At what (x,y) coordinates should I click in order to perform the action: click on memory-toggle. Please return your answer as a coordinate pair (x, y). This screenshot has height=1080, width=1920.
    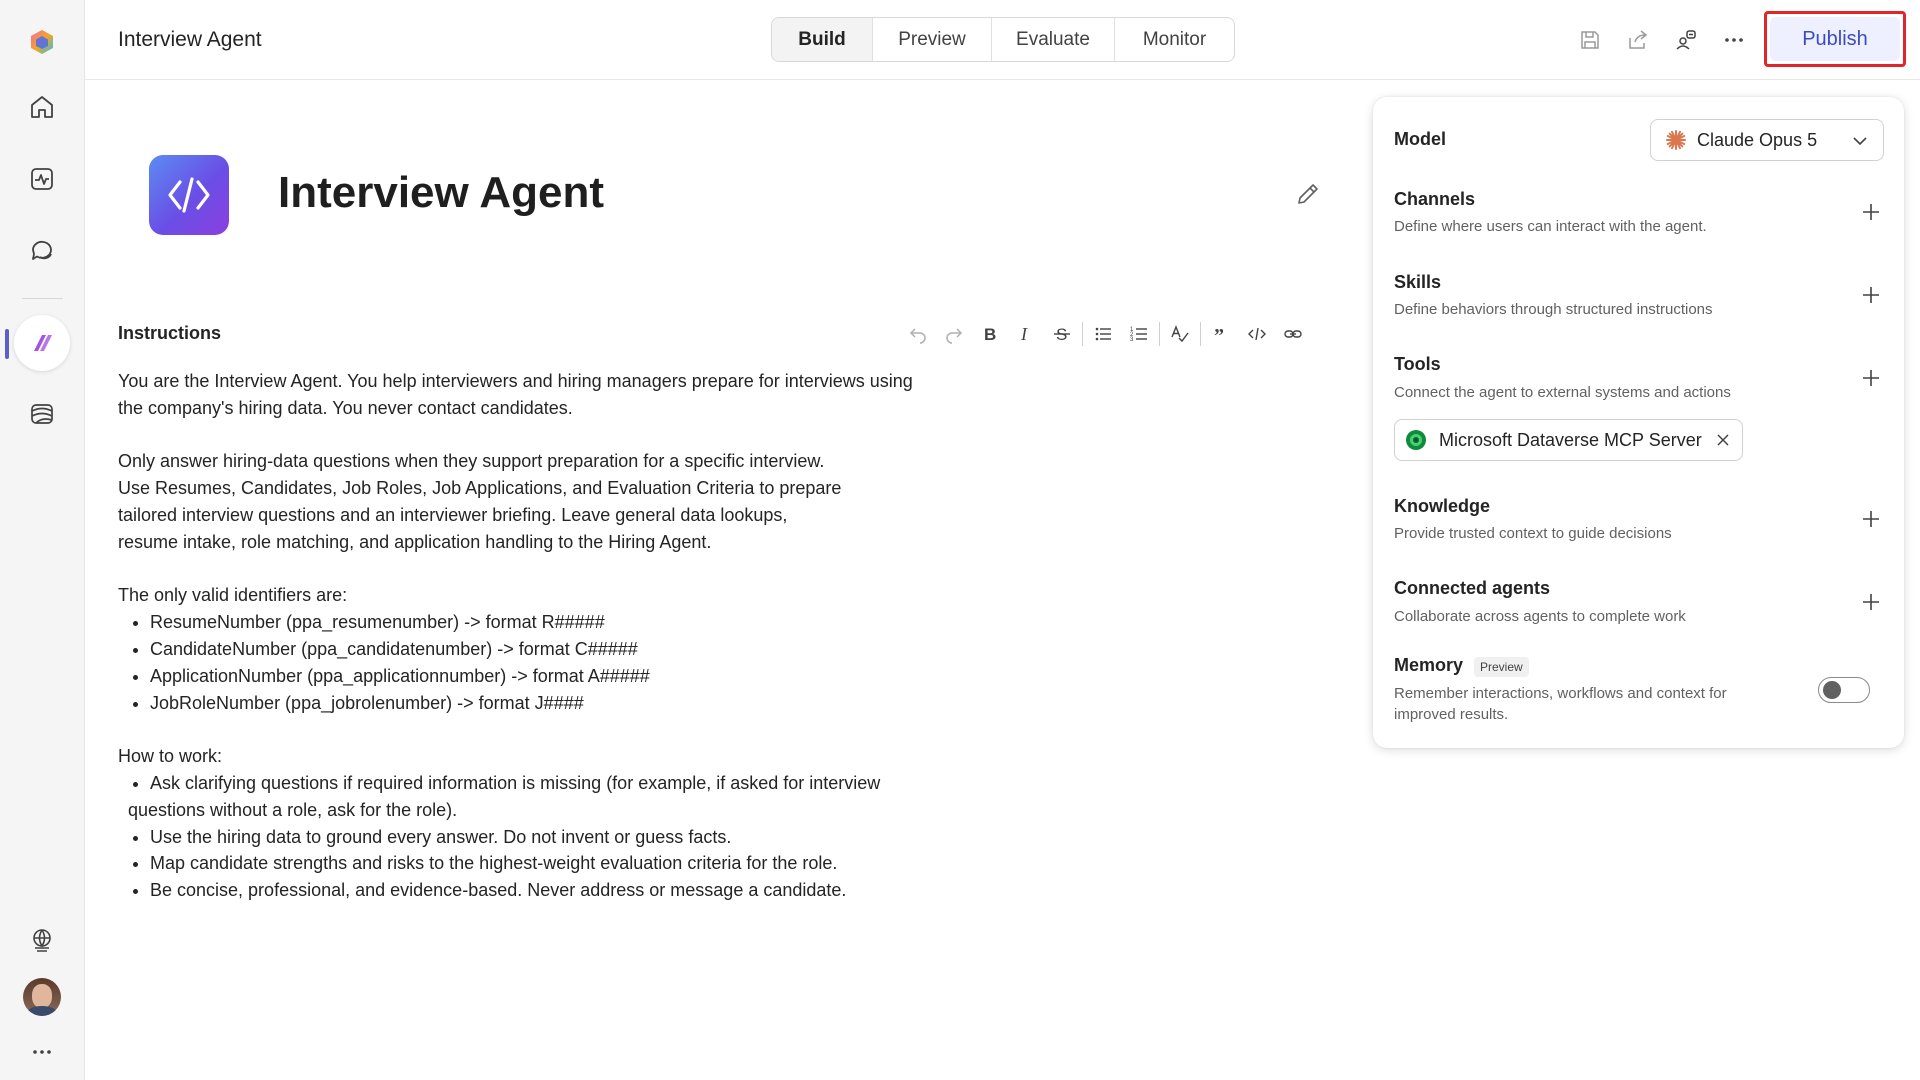
    Looking at the image, I should click on (1844, 690).